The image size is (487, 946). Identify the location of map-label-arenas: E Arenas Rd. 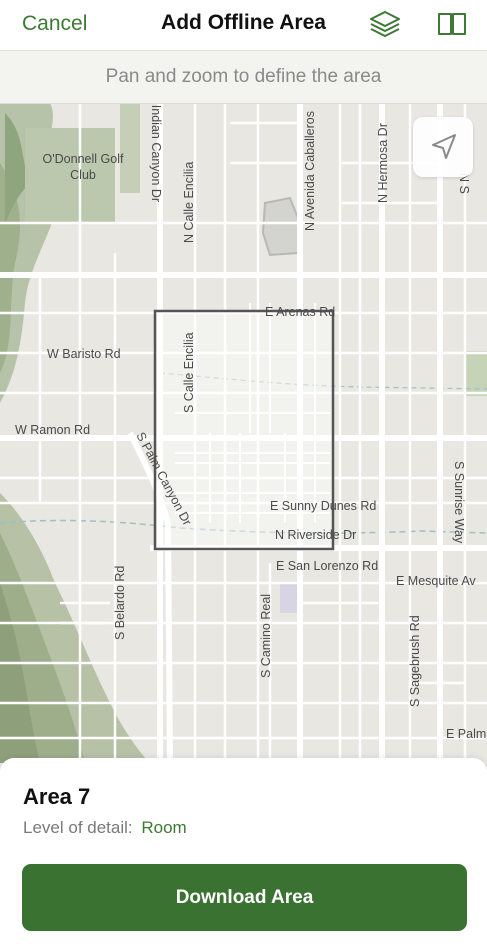
(300, 312).